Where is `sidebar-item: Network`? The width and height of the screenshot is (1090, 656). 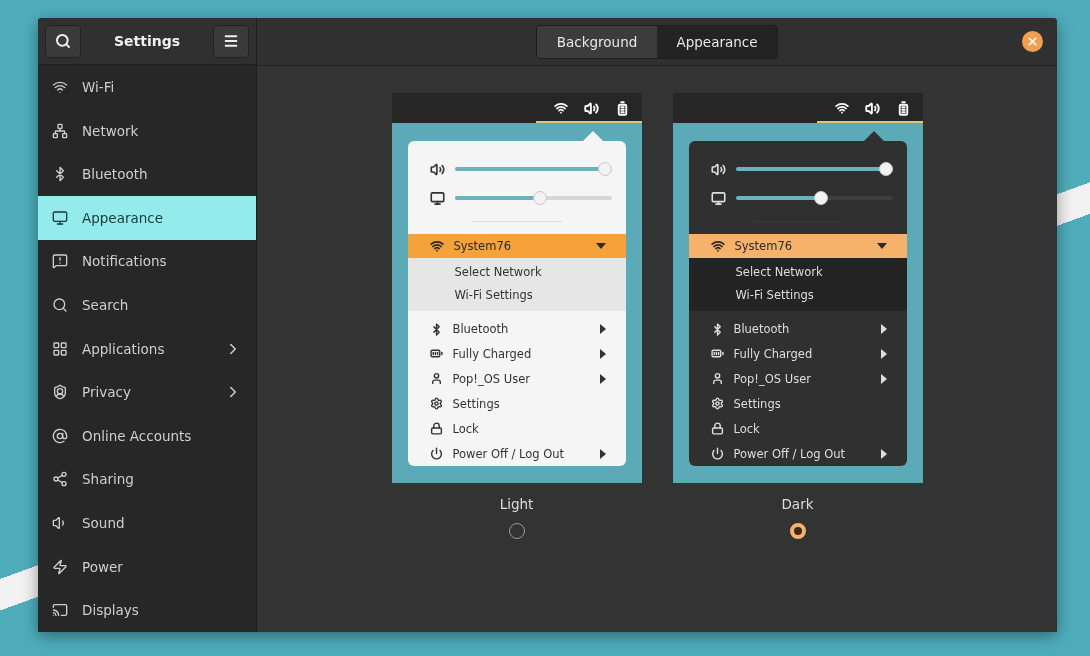
sidebar-item: Network is located at coordinates (147, 130).